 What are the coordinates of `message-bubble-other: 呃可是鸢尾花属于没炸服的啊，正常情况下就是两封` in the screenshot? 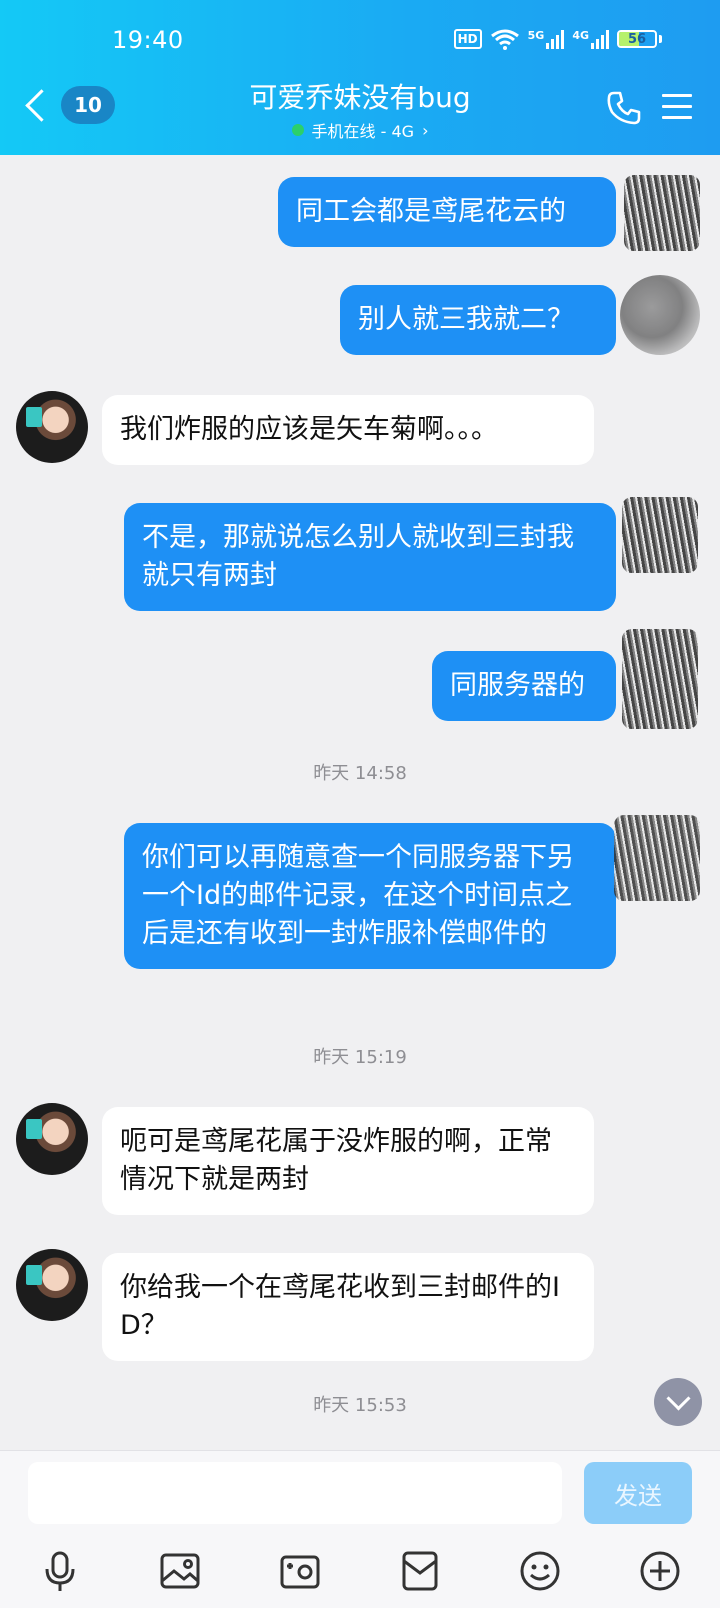 It's located at (348, 1161).